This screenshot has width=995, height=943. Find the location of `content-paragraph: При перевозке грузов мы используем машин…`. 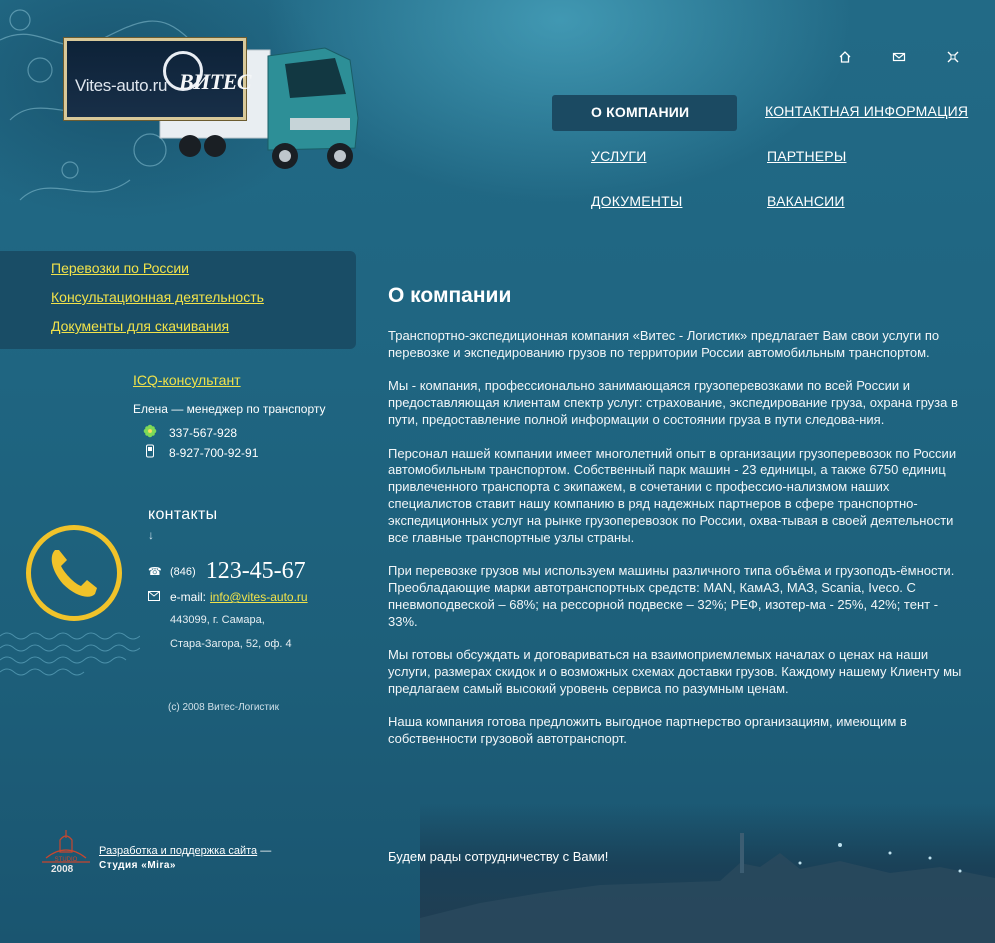

content-paragraph: При перевозке грузов мы используем машин… is located at coordinates (671, 596).